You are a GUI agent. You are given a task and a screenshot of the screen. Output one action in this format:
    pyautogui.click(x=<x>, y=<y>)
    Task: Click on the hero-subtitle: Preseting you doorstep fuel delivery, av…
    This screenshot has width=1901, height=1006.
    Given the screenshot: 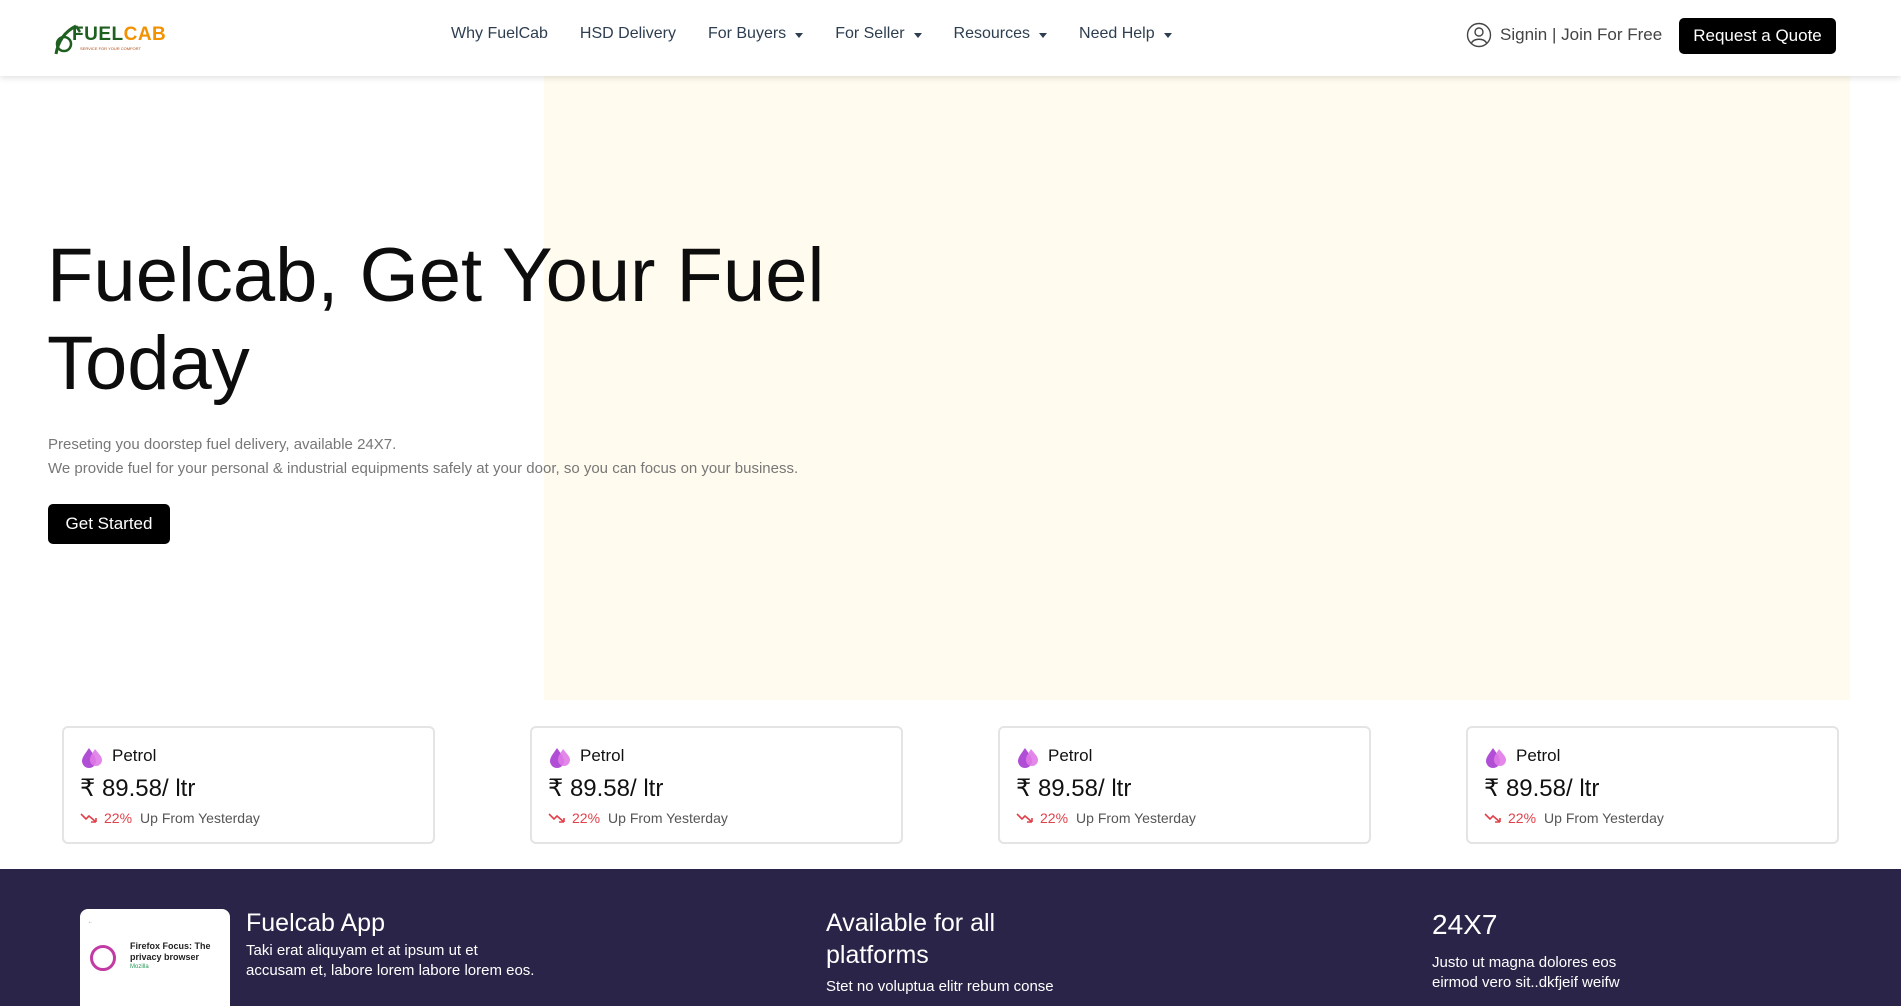 What is the action you would take?
    pyautogui.click(x=498, y=457)
    